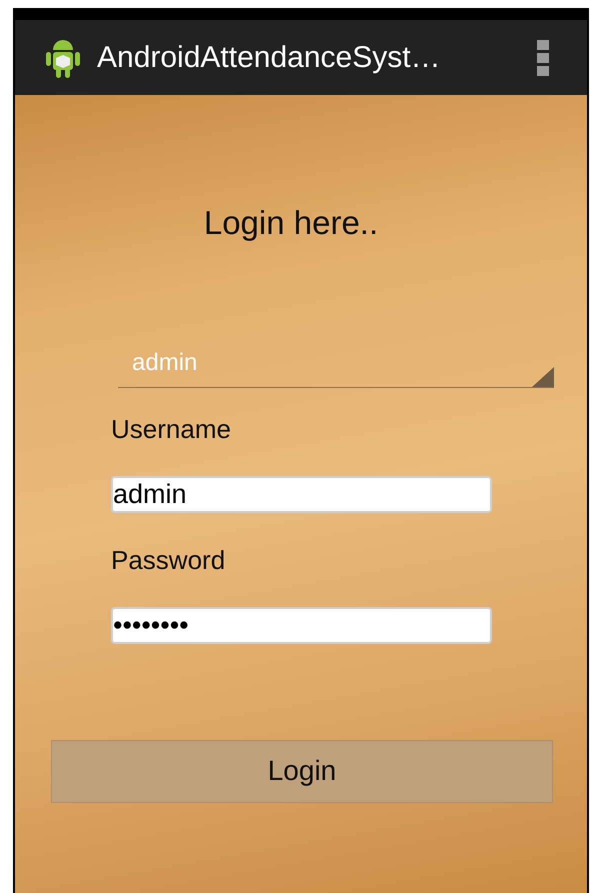 Image resolution: width=590 pixels, height=893 pixels. I want to click on input-field: admin, so click(301, 494).